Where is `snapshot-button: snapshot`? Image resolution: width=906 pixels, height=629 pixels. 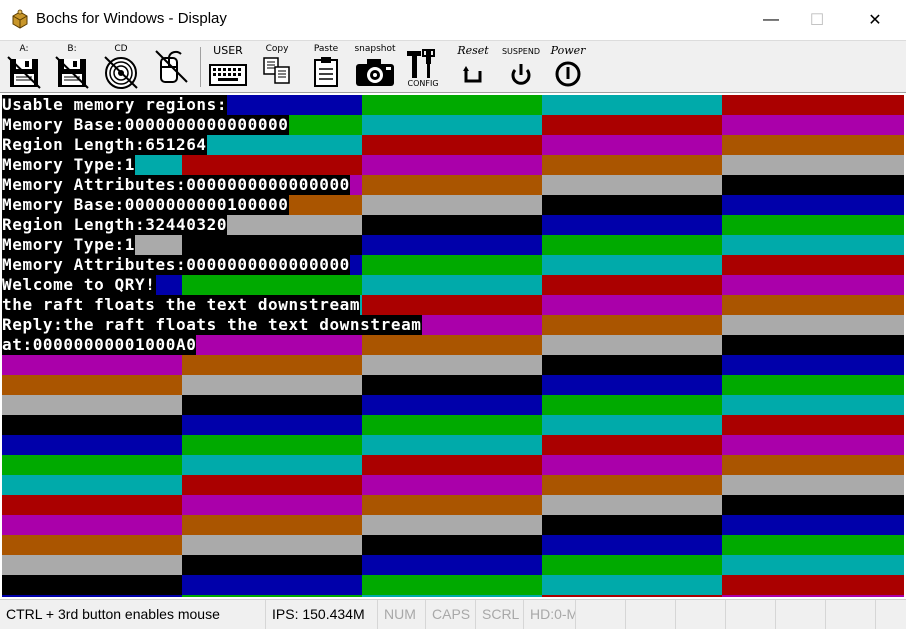 snapshot-button: snapshot is located at coordinates (375, 67).